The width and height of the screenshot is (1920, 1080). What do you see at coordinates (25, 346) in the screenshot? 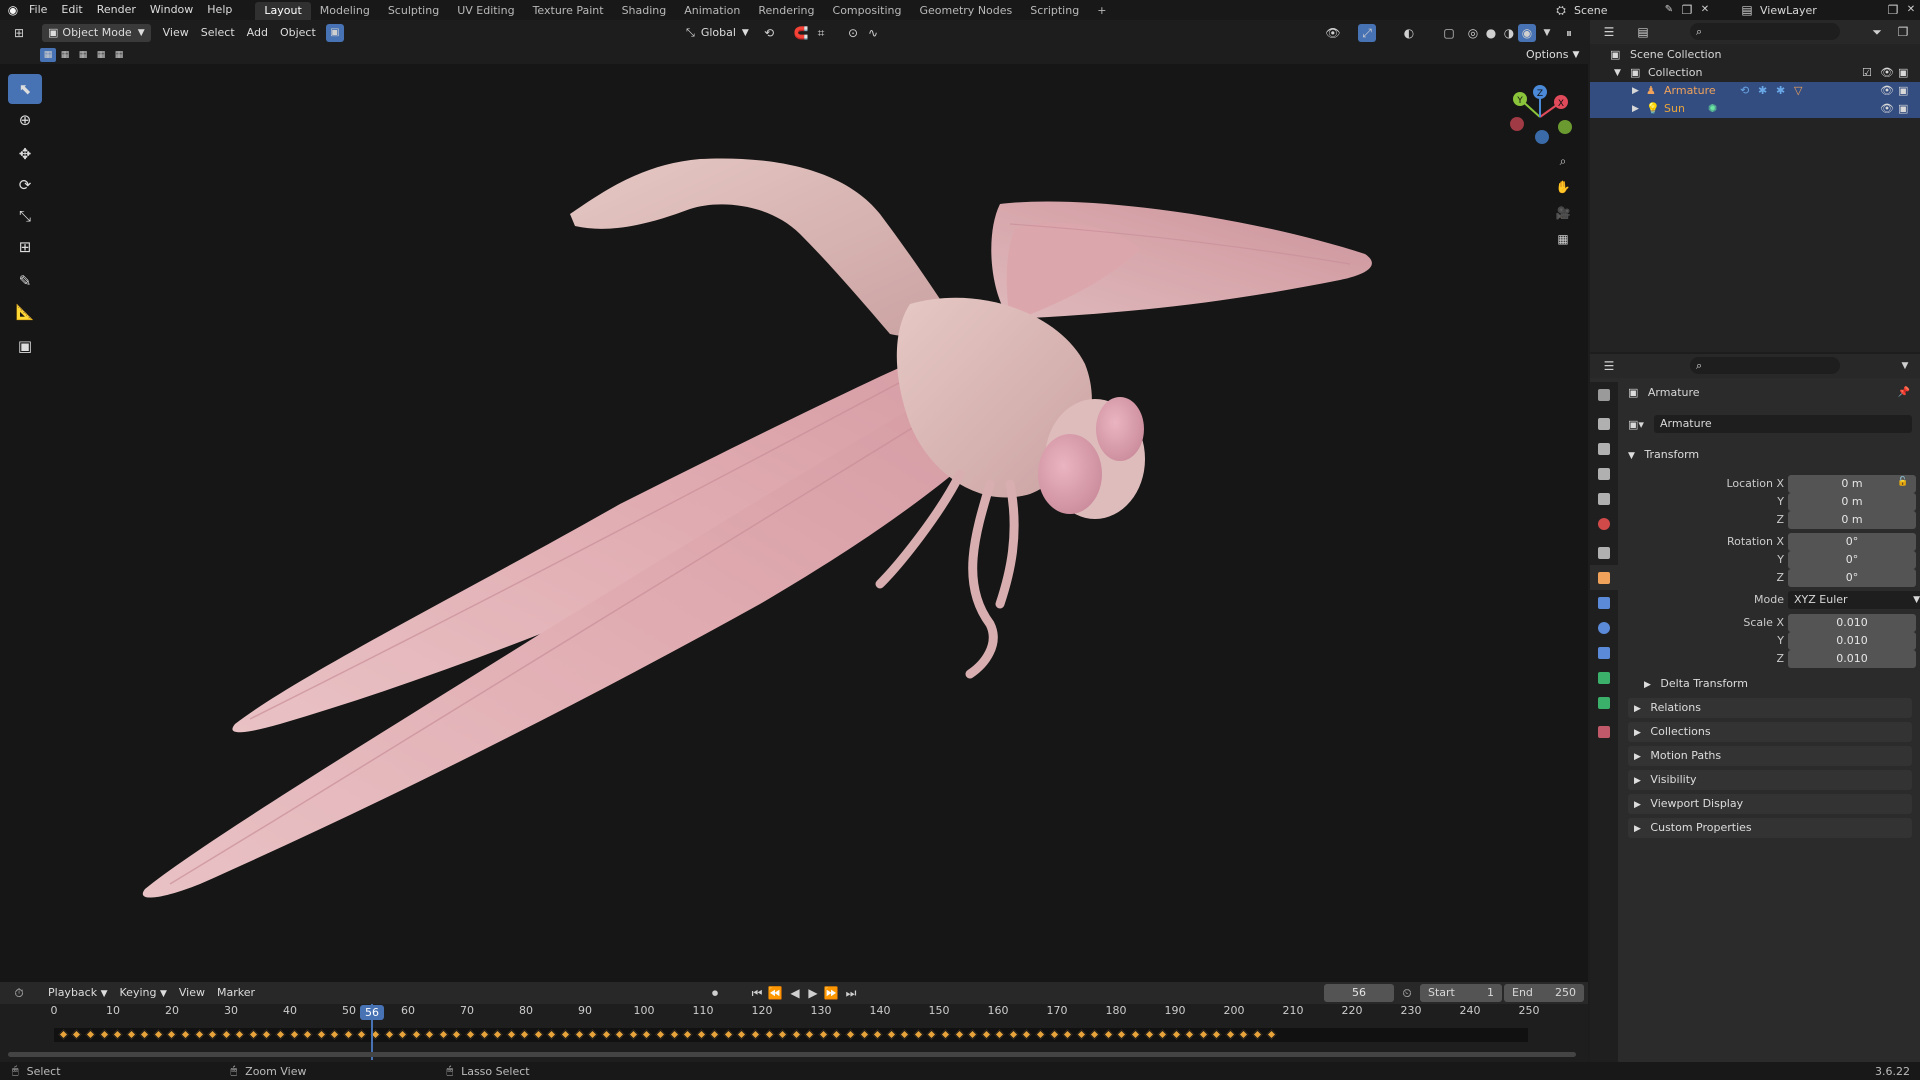
I see `add-cube-tool: ▣` at bounding box center [25, 346].